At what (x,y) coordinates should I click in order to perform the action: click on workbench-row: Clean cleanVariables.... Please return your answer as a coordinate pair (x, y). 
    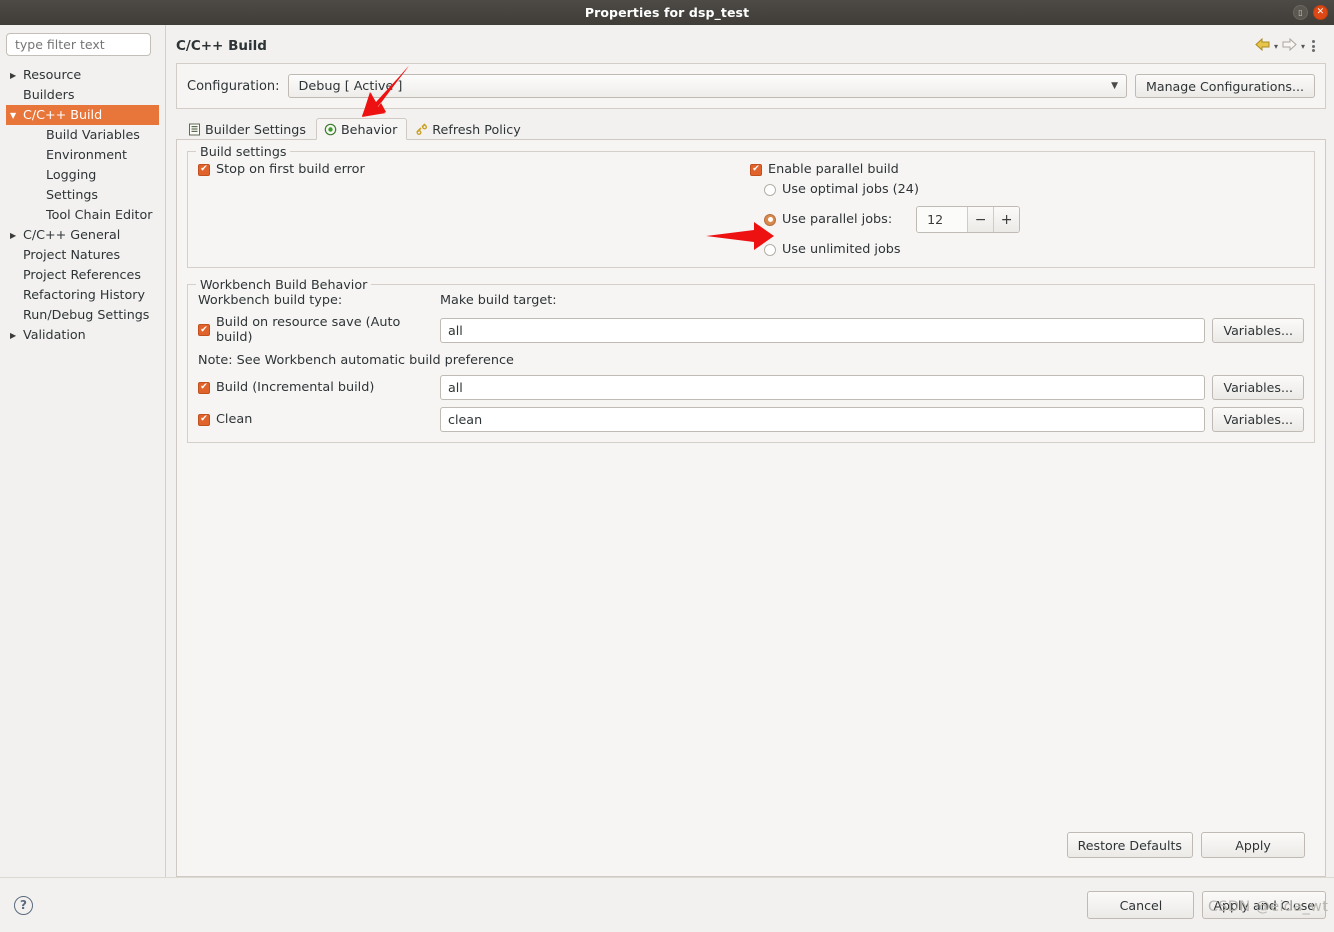
    Looking at the image, I should click on (751, 419).